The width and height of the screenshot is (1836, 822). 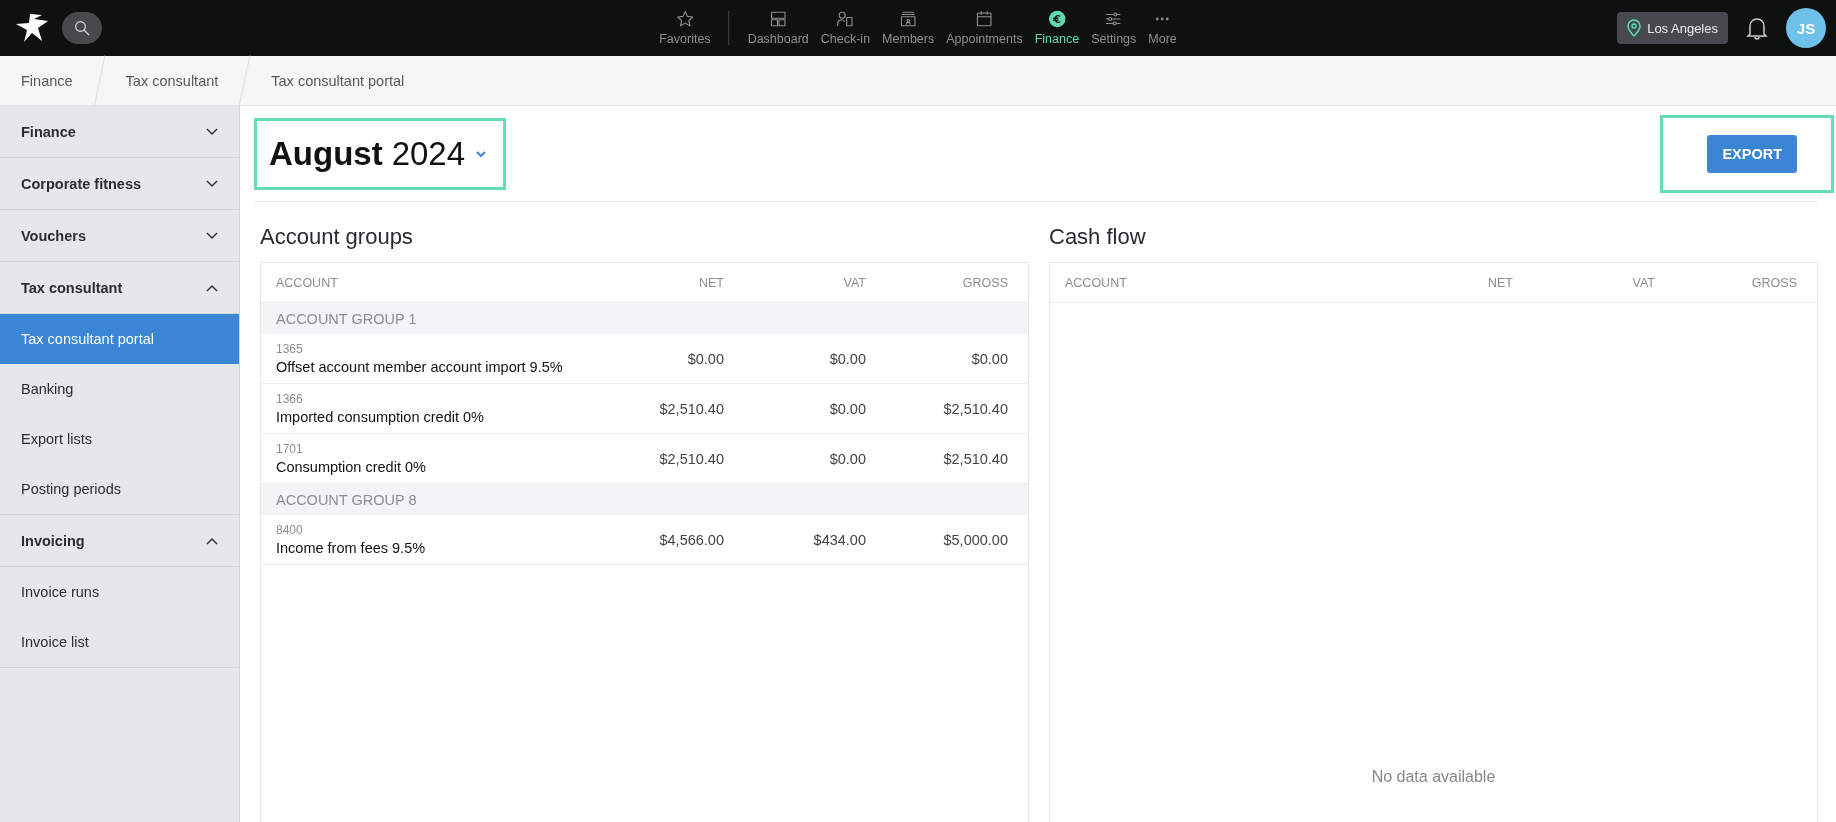 I want to click on breadcrumb-link: Finance, so click(x=47, y=80).